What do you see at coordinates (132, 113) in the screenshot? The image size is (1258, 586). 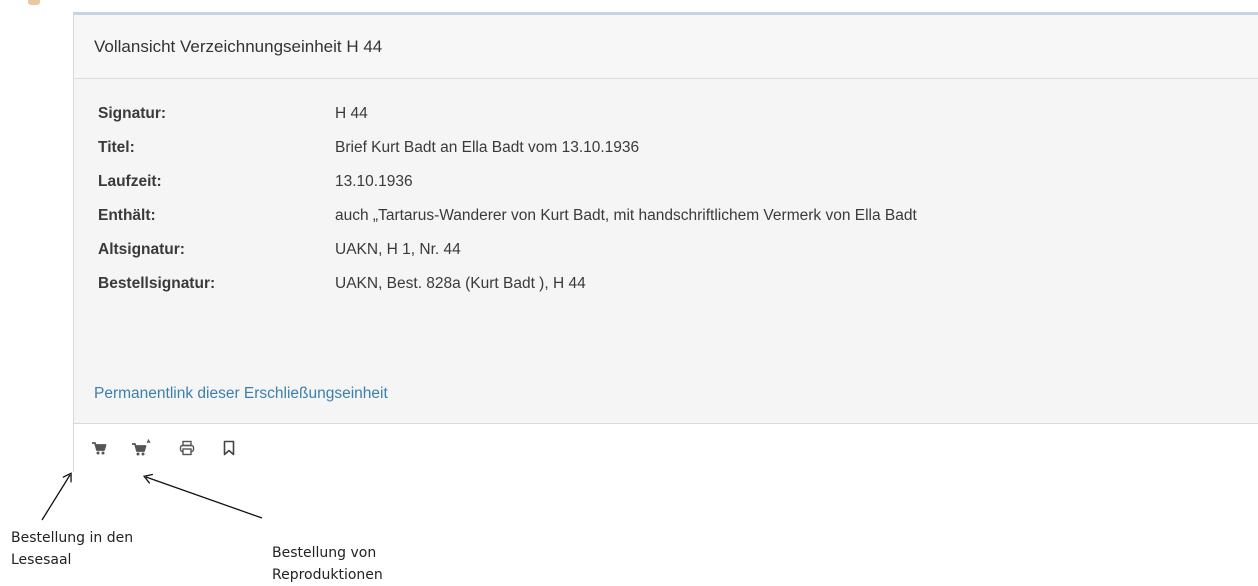 I see `row-label: Signatur:` at bounding box center [132, 113].